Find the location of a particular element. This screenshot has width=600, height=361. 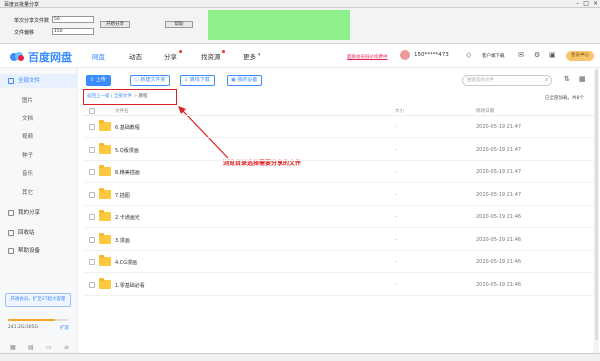

status-bar is located at coordinates (300, 357).